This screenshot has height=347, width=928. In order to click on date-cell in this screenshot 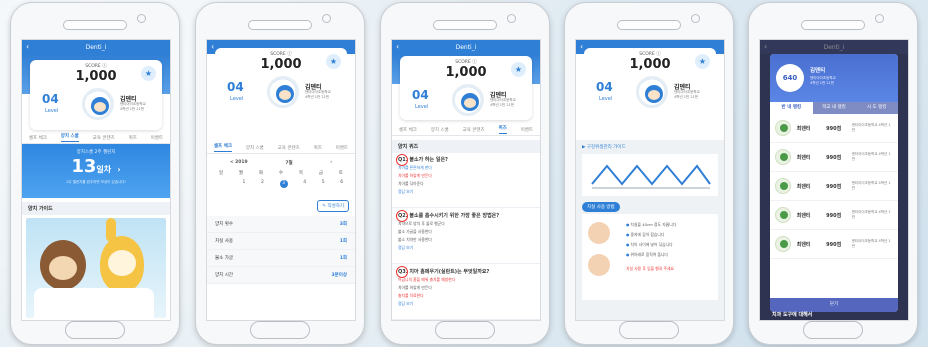, I will do `click(223, 184)`.